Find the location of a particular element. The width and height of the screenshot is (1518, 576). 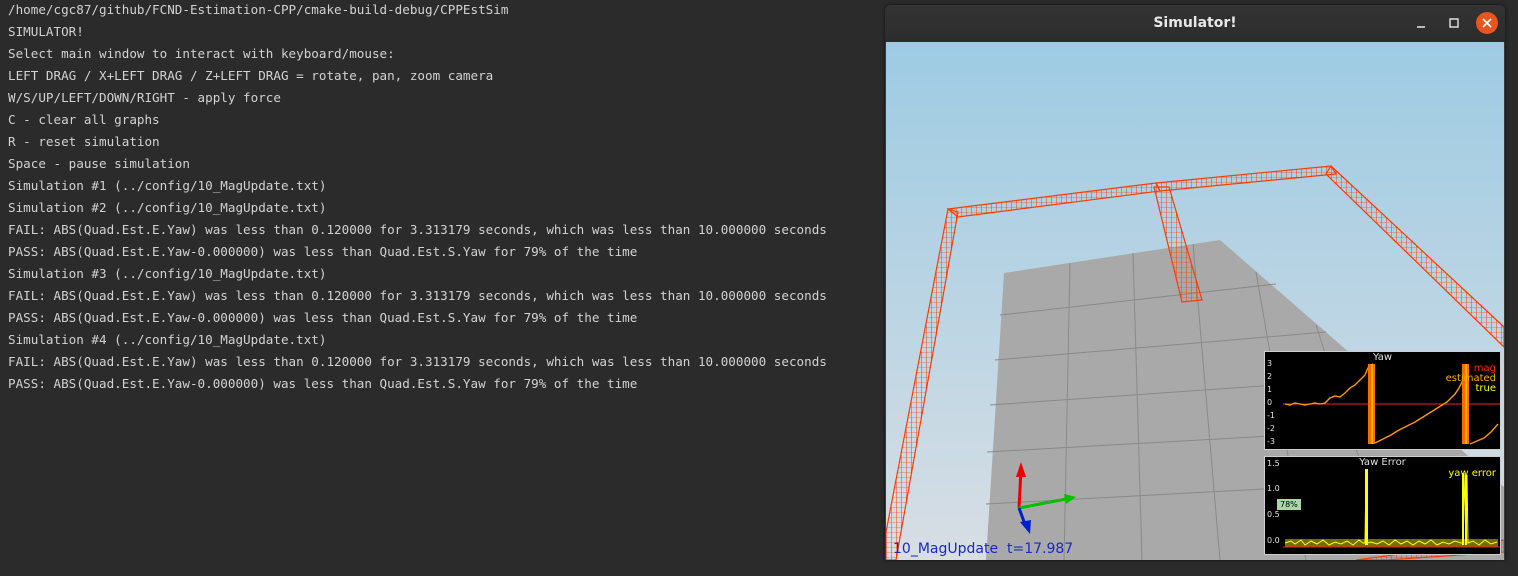

yaw-estimated-line is located at coordinates (1329, 384).